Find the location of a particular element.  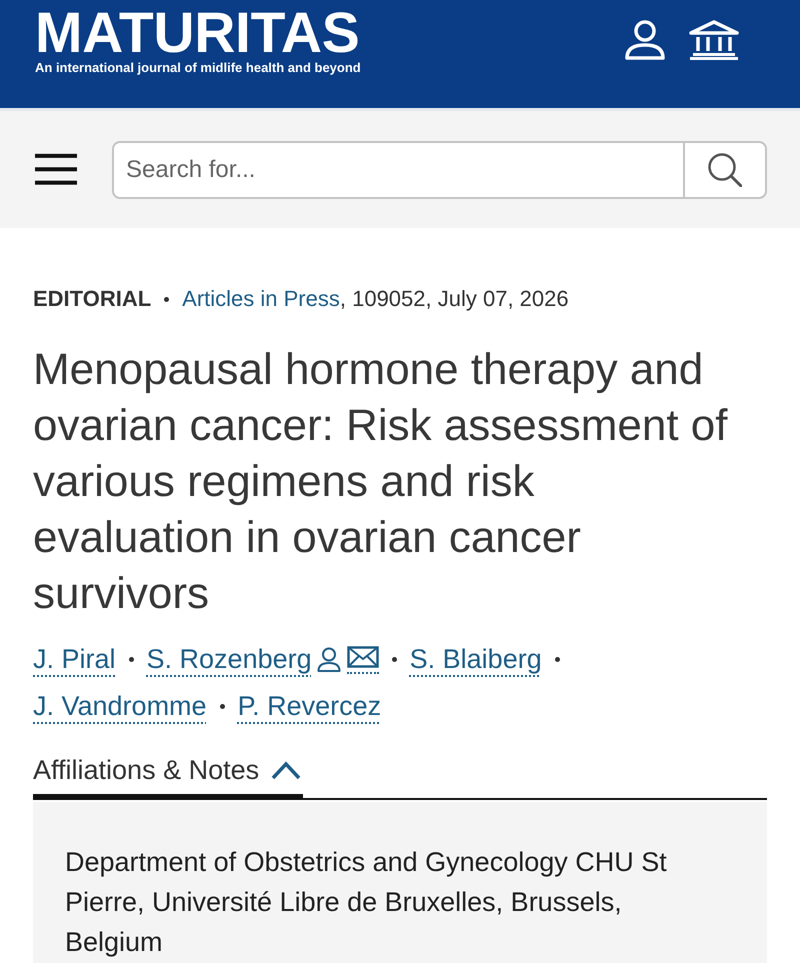

article-type: EDITORIAL is located at coordinates (92, 299).